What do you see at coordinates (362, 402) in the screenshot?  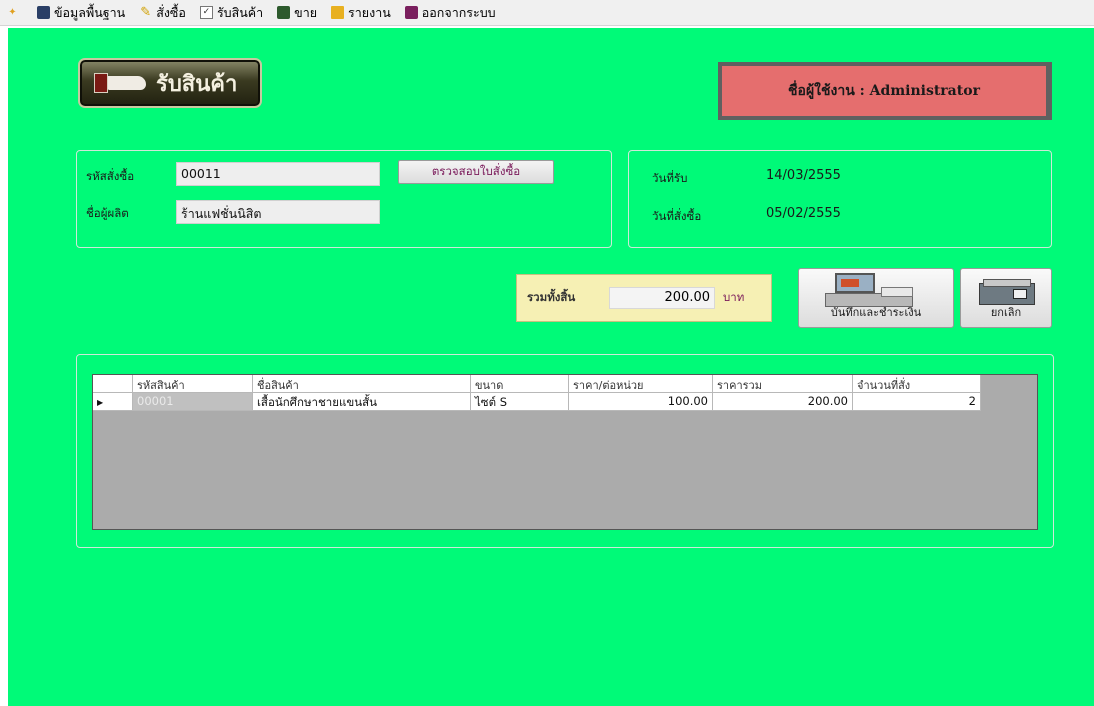 I see `product-name-cell: เสื้อนักศึกษาชายแขนสั้น` at bounding box center [362, 402].